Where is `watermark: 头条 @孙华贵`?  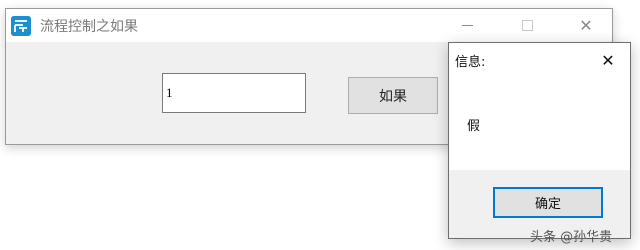 watermark: 头条 @孙华贵 is located at coordinates (571, 237).